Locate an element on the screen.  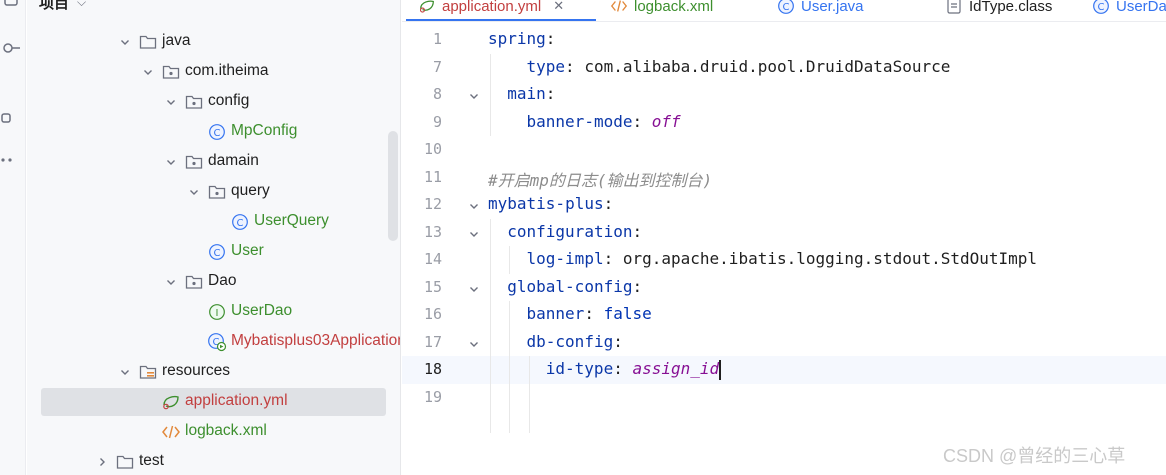
editor-tab: logback.xml is located at coordinates (661, 10).